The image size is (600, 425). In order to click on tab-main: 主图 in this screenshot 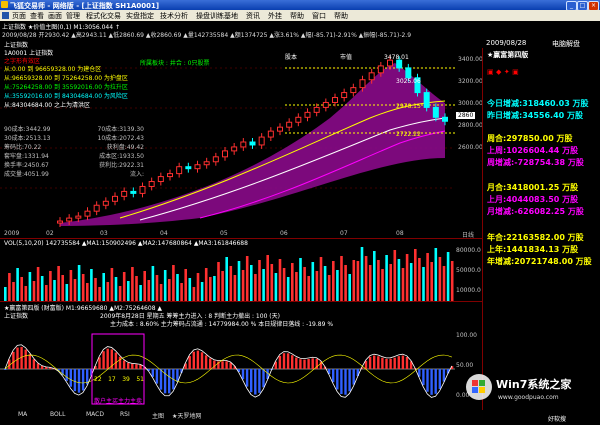, I will do `click(158, 415)`.